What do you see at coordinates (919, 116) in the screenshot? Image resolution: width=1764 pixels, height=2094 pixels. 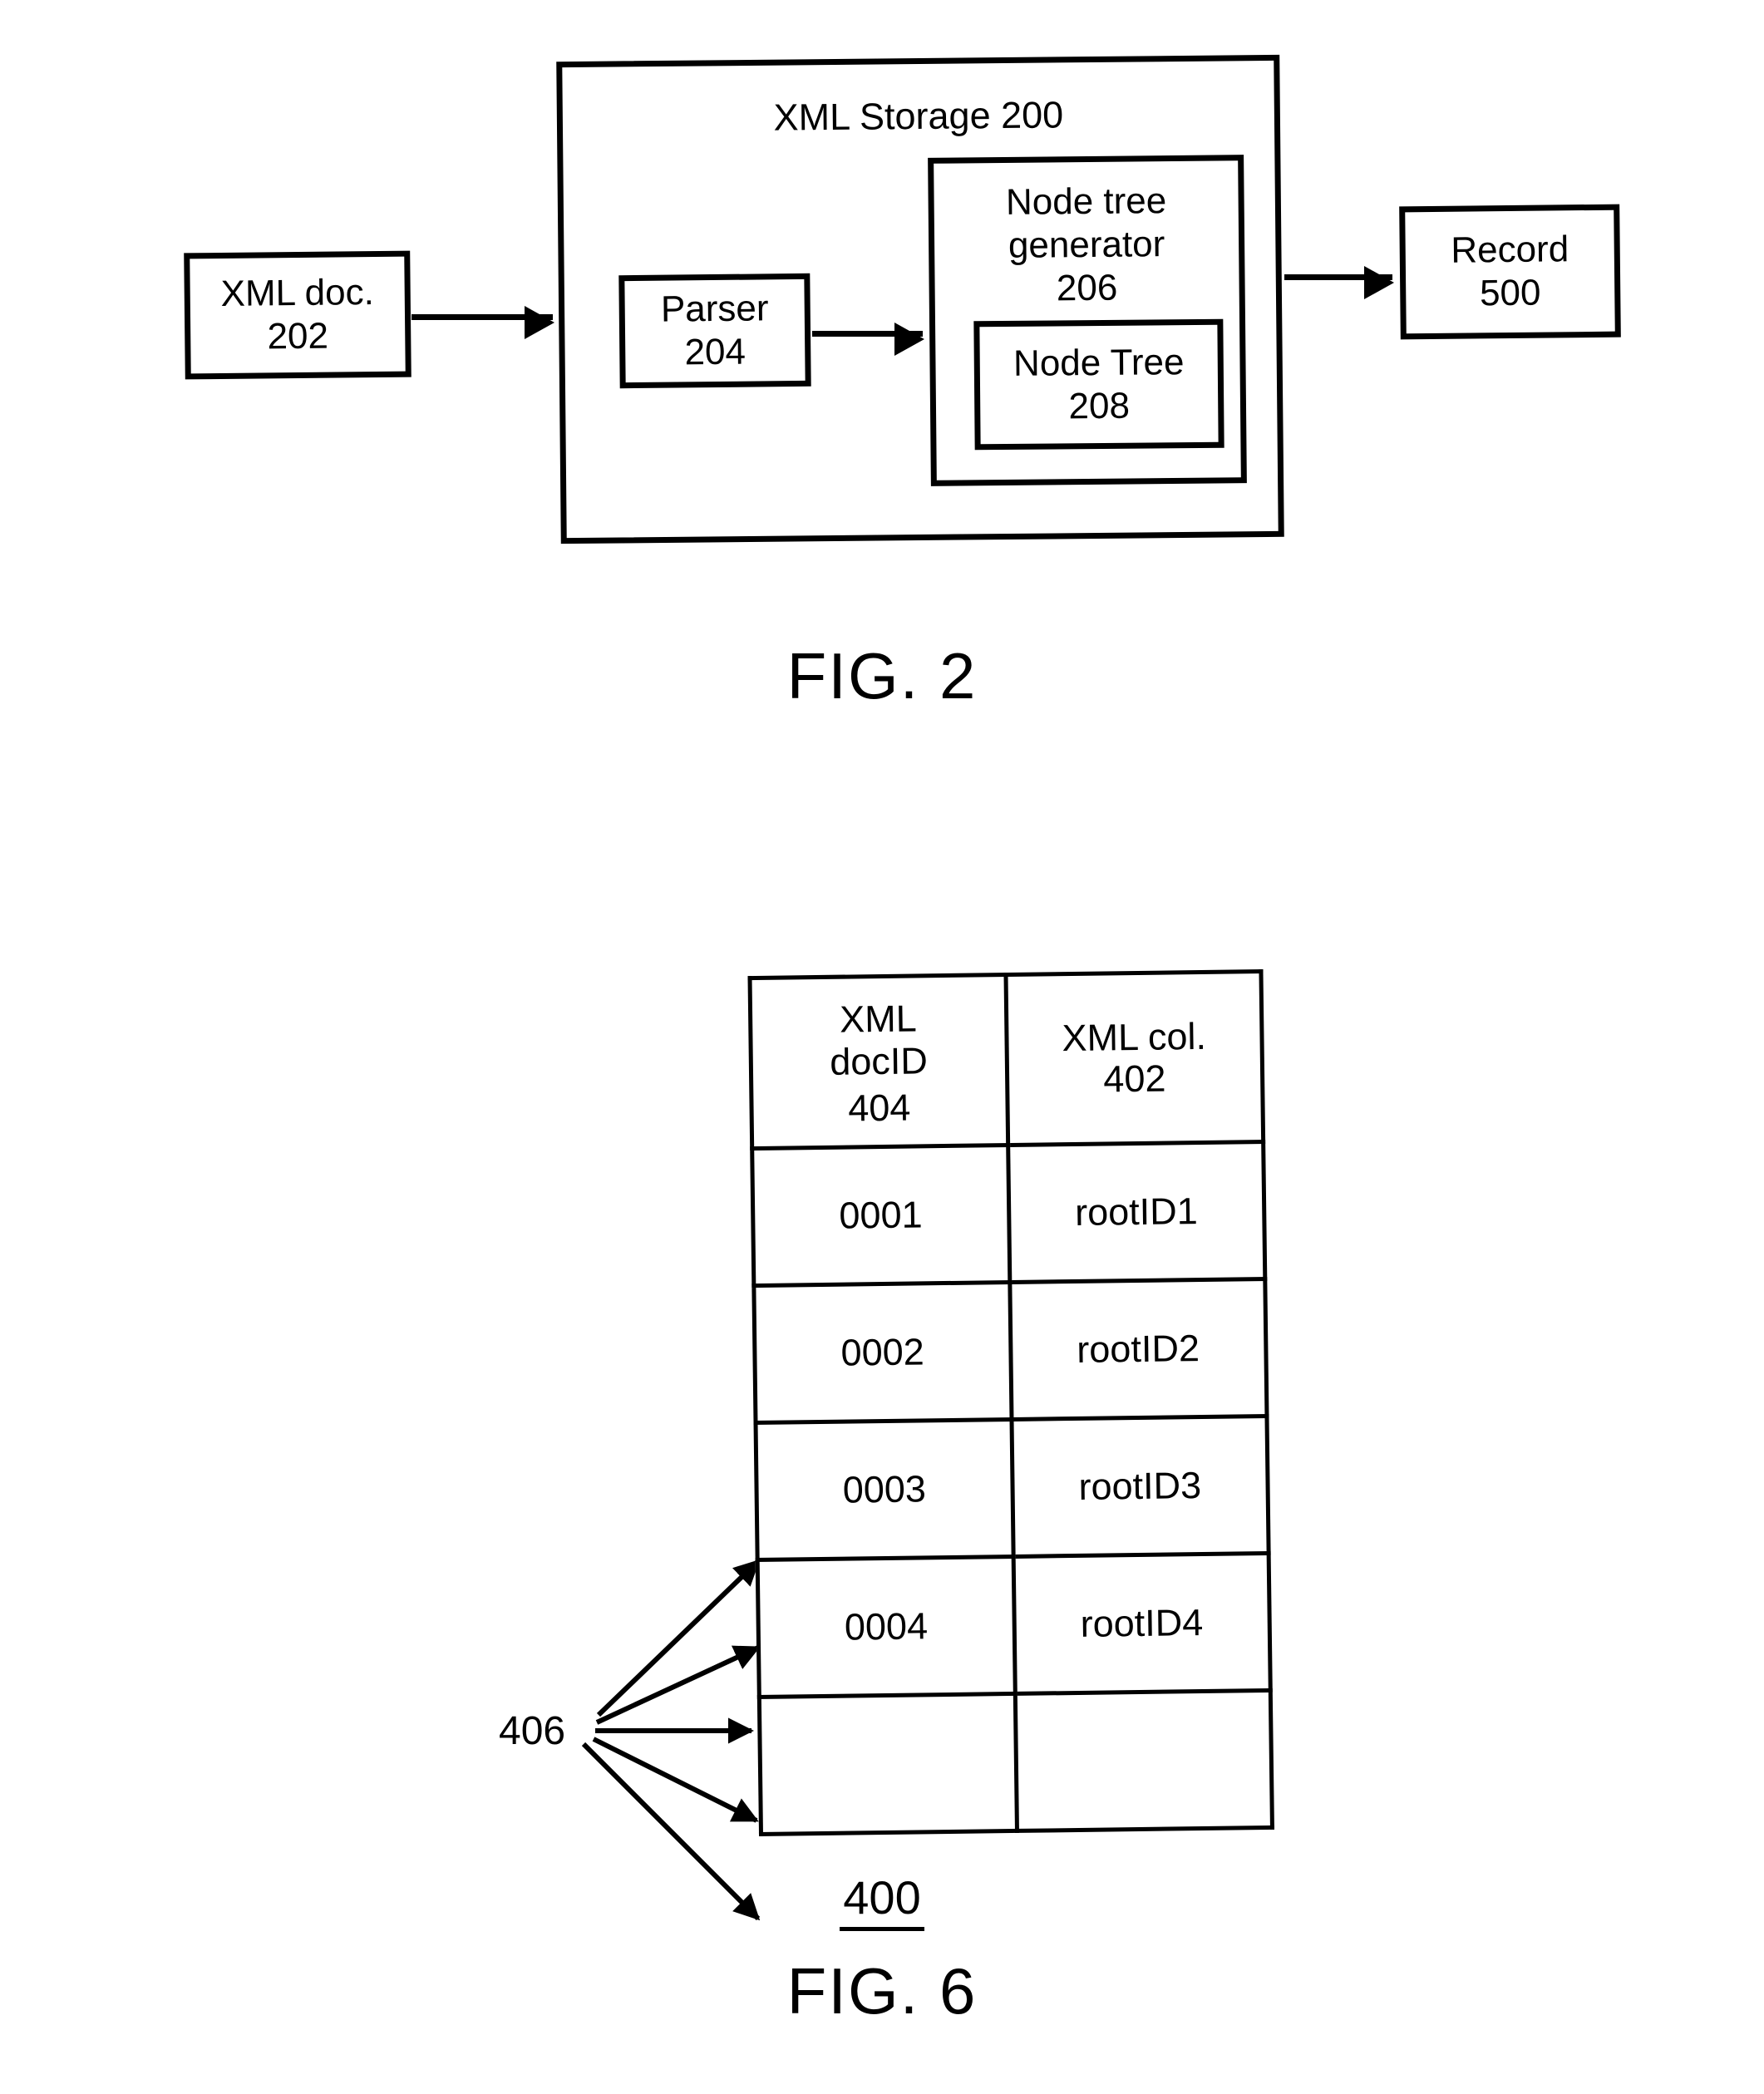 I see `xml-storage-title: XML Storage 200` at bounding box center [919, 116].